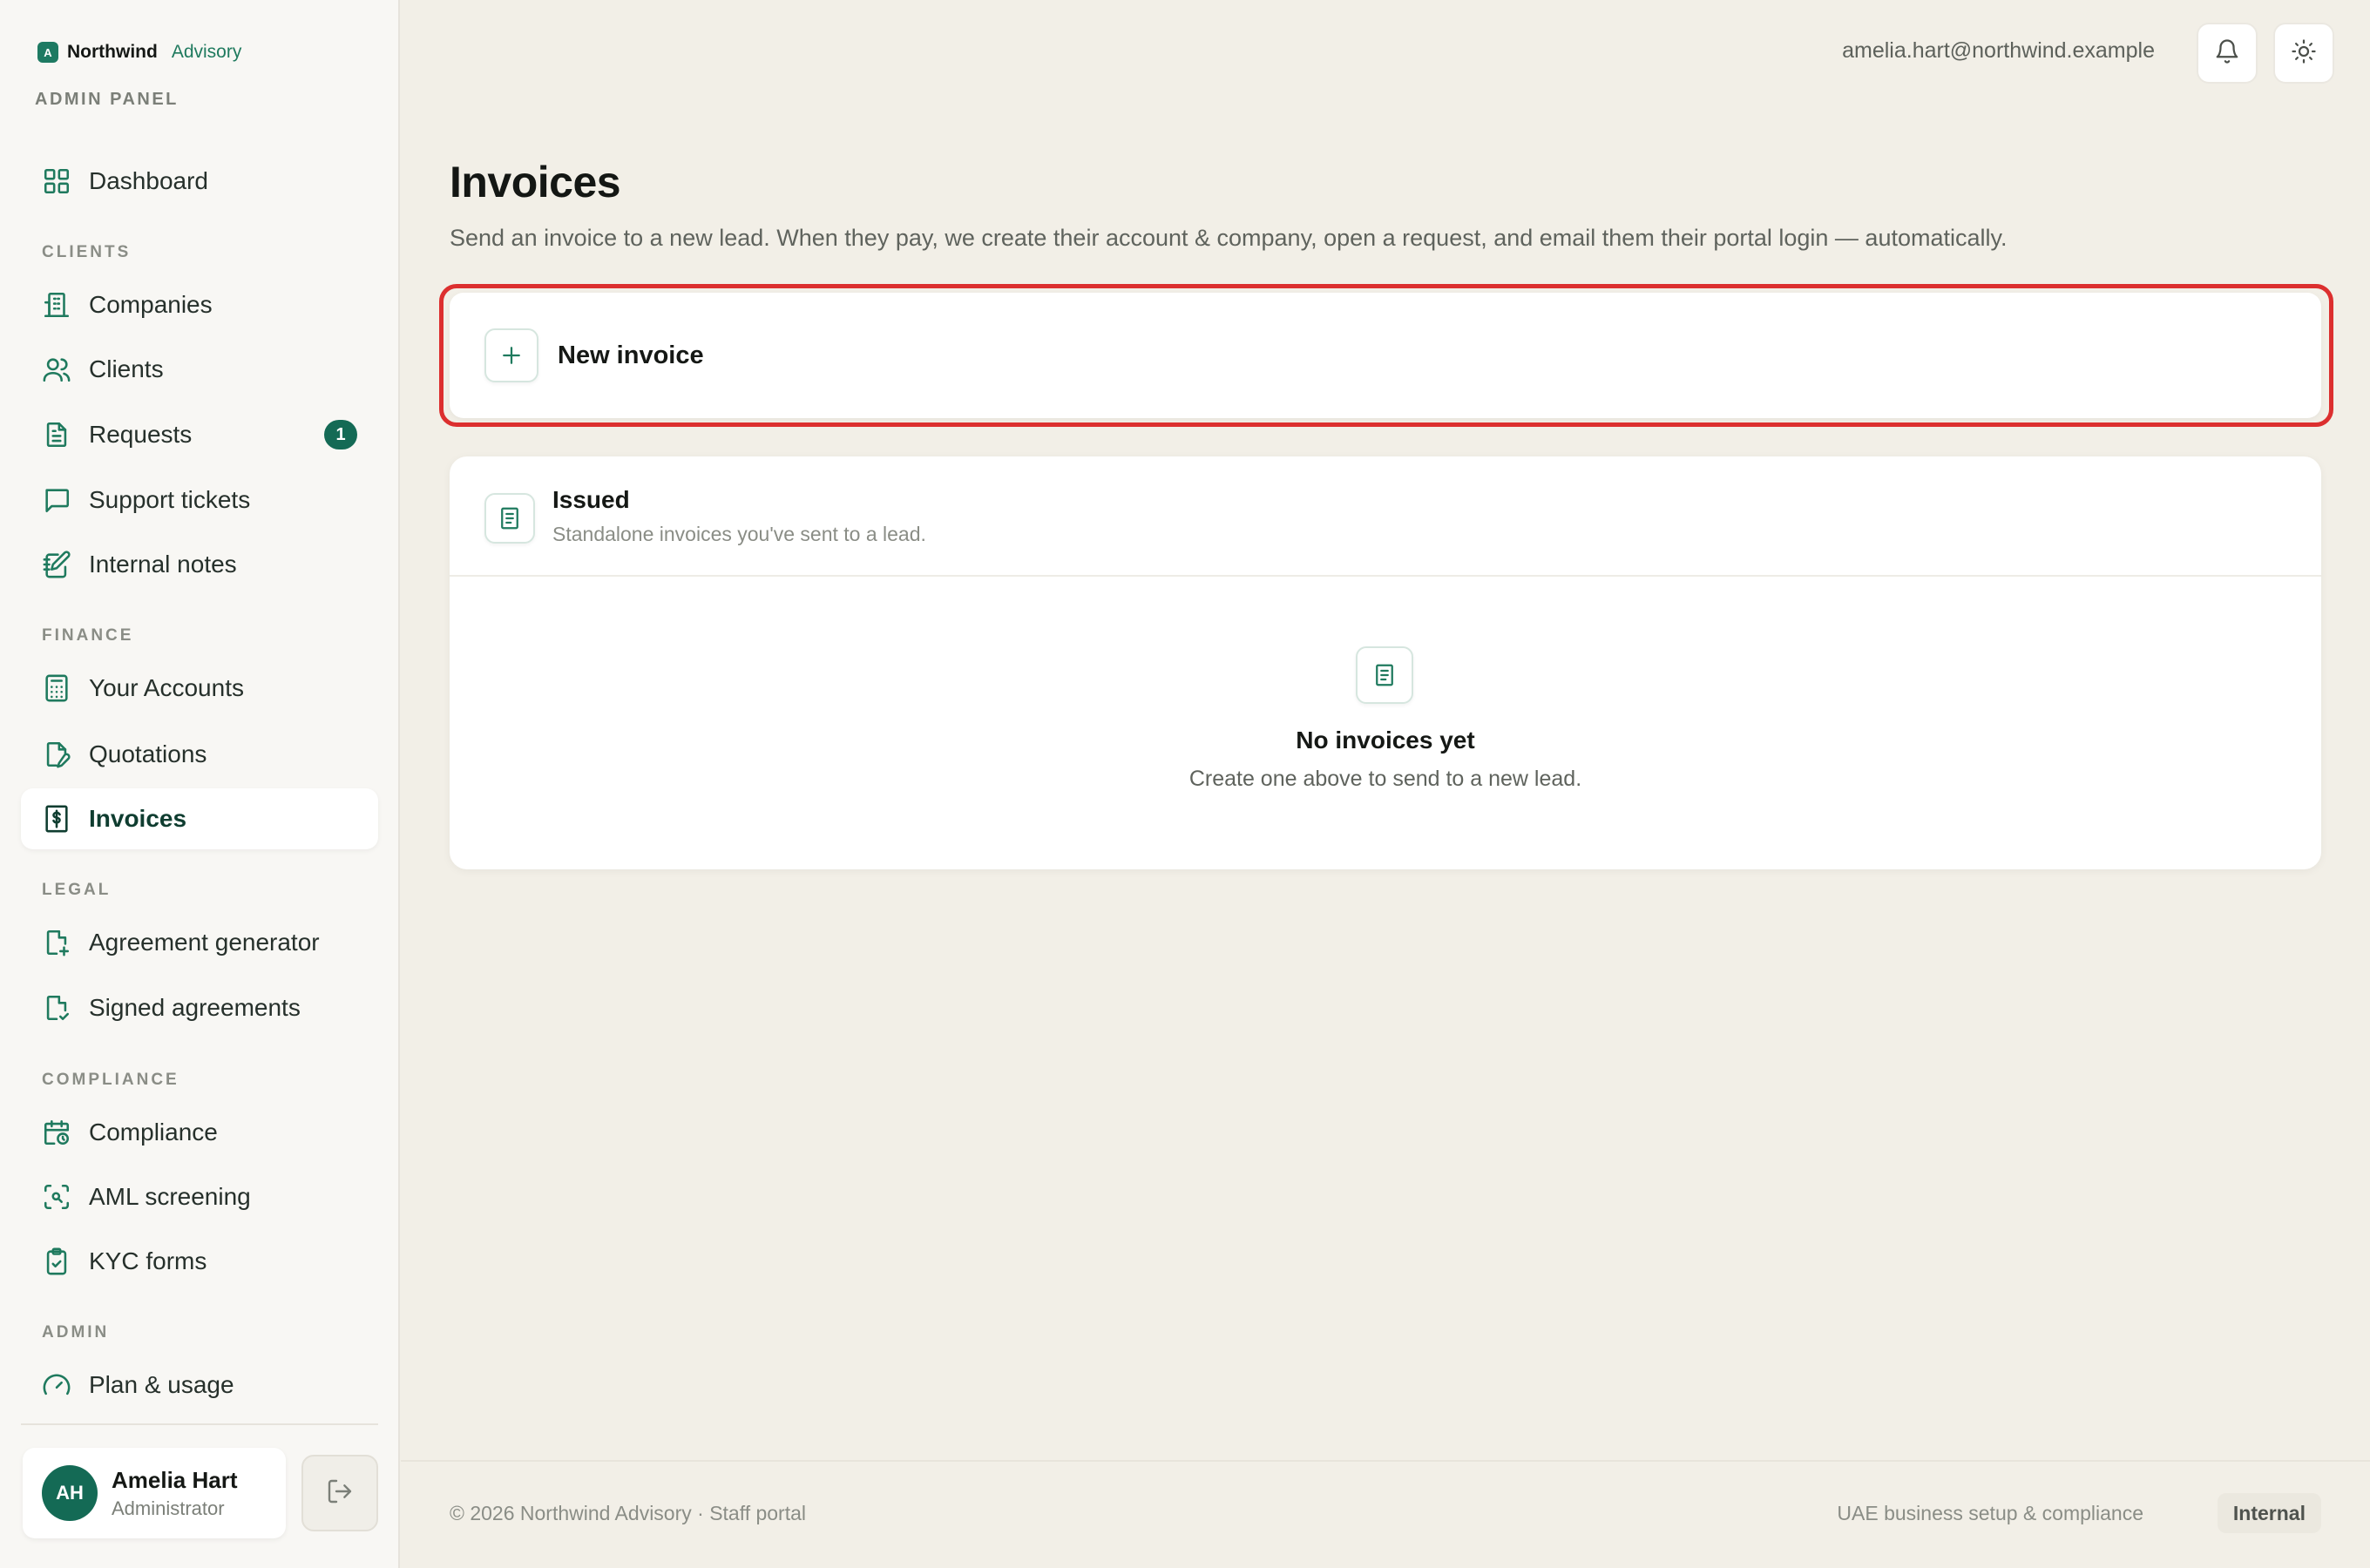 The height and width of the screenshot is (1568, 2370). I want to click on issued-title: Issued, so click(591, 500).